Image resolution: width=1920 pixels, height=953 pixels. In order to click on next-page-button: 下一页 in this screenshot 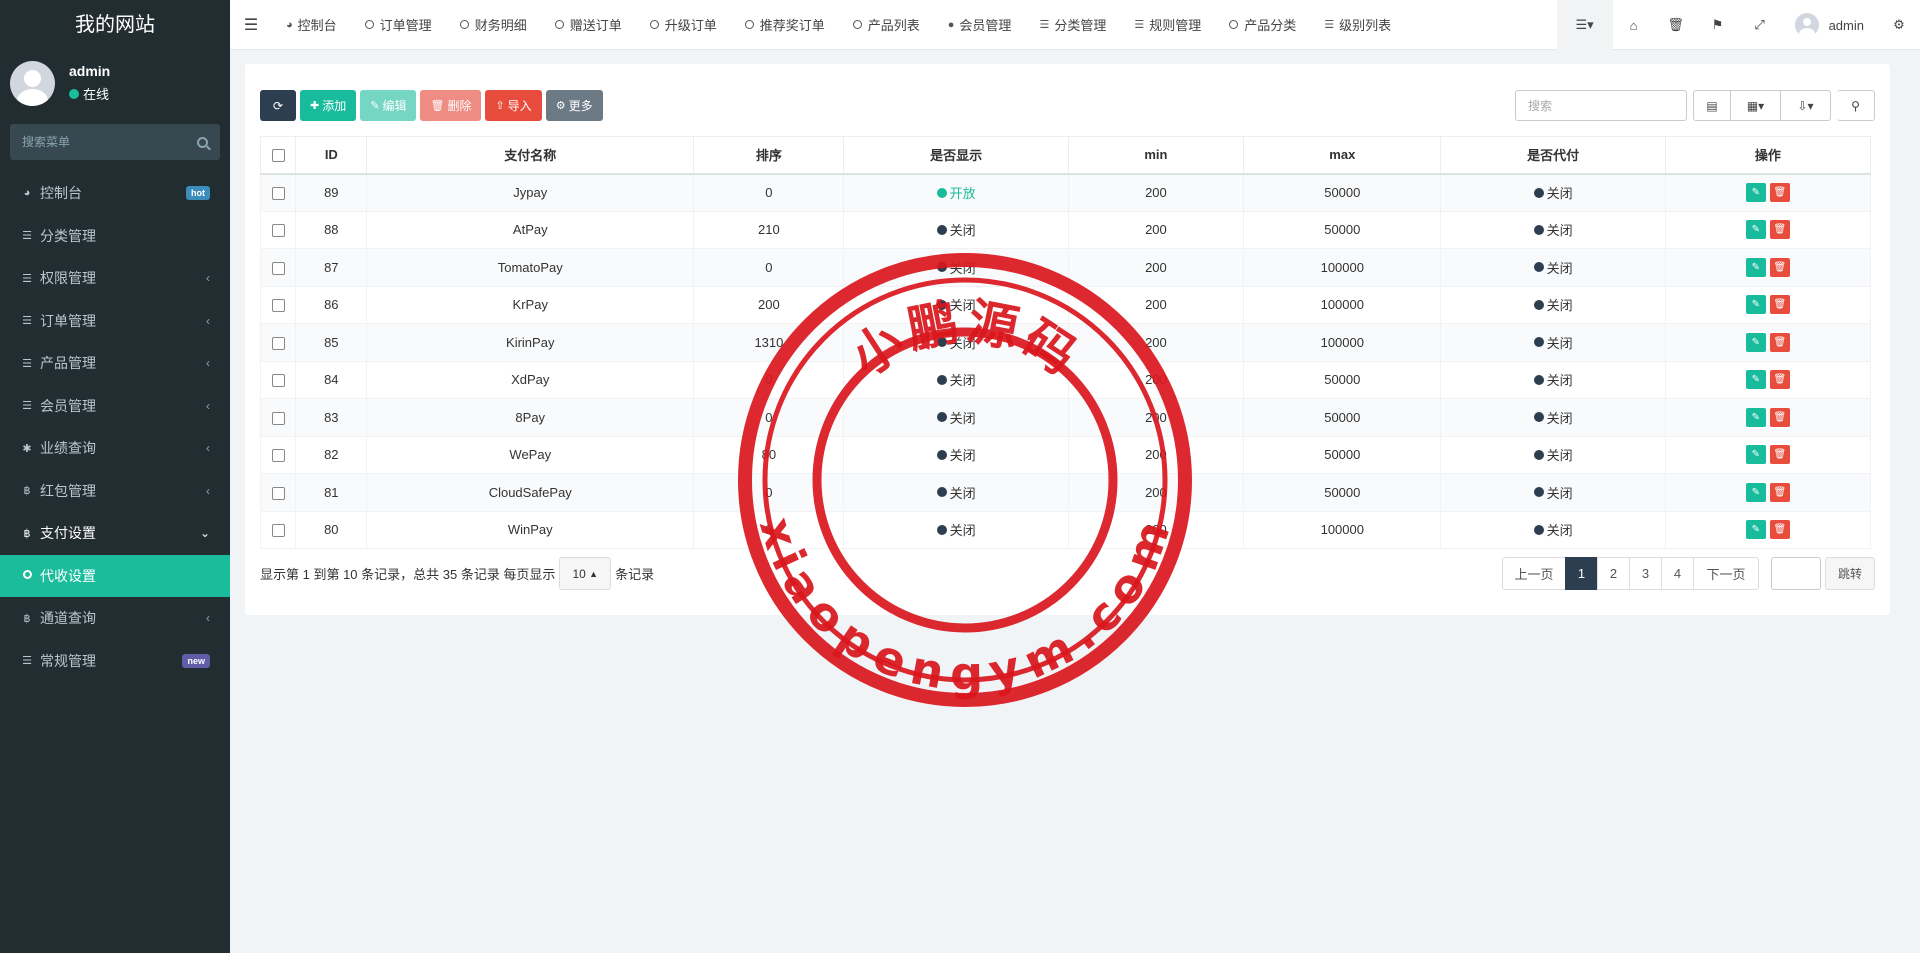, I will do `click(1726, 573)`.